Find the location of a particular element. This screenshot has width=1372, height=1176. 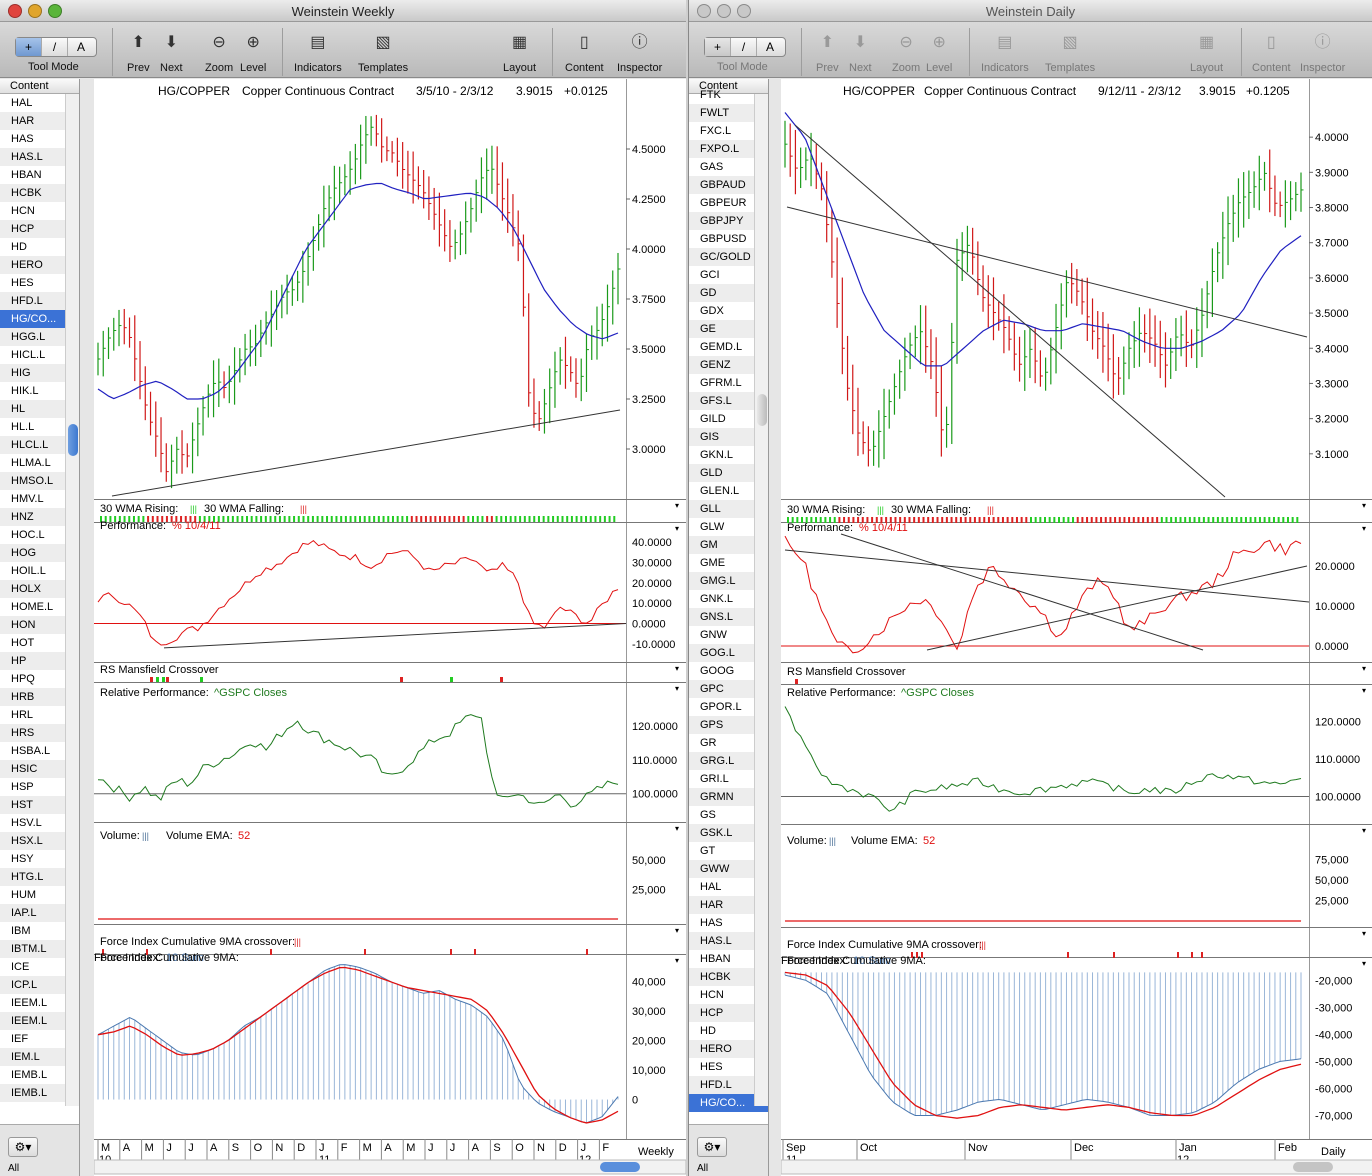

indicators-icon: ▤ is located at coordinates (1005, 42).